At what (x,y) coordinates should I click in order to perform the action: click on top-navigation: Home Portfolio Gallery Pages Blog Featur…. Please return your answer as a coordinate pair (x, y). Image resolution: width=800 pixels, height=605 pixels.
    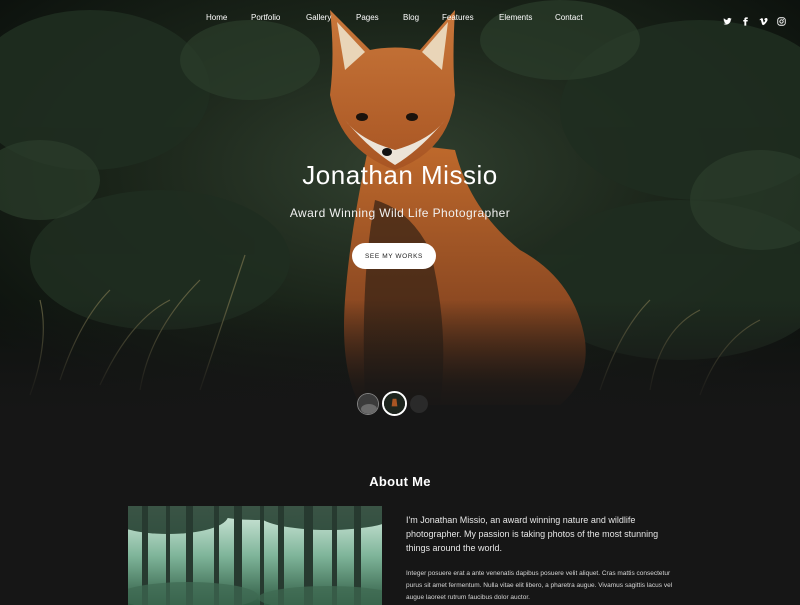
    Looking at the image, I should click on (400, 20).